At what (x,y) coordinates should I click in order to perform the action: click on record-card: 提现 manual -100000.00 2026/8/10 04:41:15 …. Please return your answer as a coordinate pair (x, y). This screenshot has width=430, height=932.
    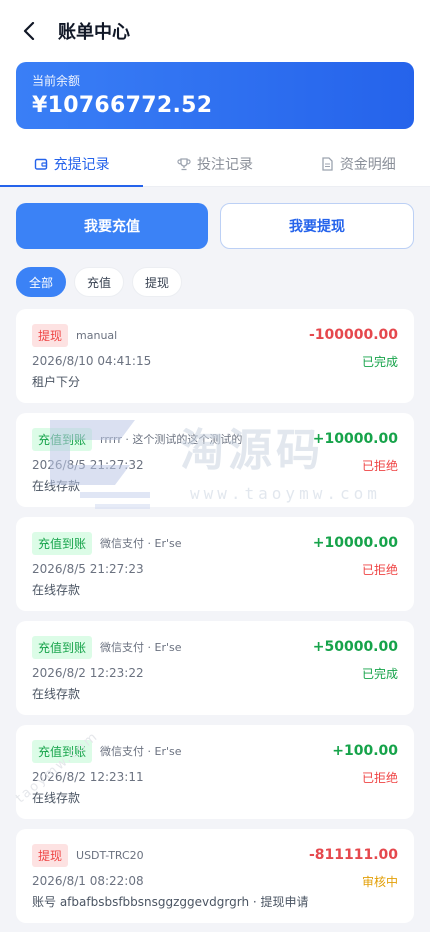
    Looking at the image, I should click on (215, 356).